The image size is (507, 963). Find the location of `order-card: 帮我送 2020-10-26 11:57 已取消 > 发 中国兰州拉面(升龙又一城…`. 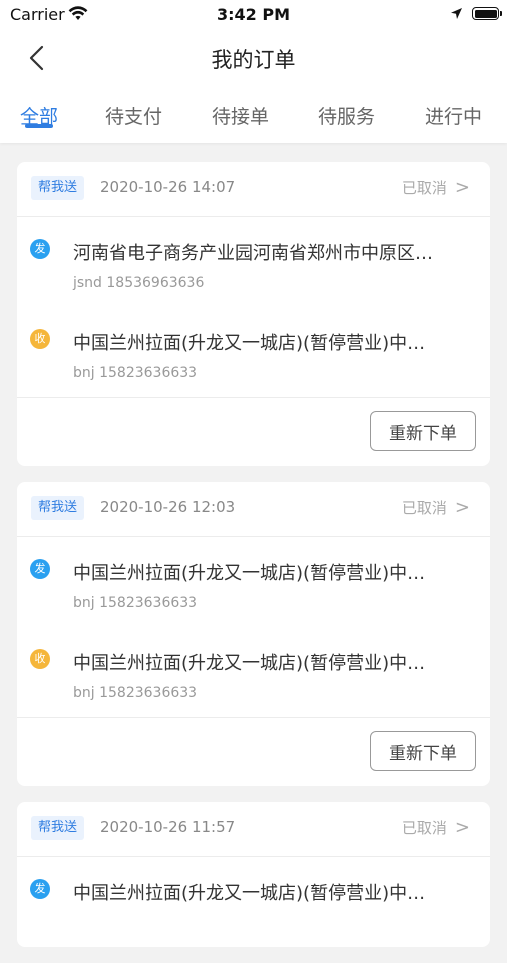

order-card: 帮我送 2020-10-26 11:57 已取消 > 发 中国兰州拉面(升龙又一城… is located at coordinates (253, 874).